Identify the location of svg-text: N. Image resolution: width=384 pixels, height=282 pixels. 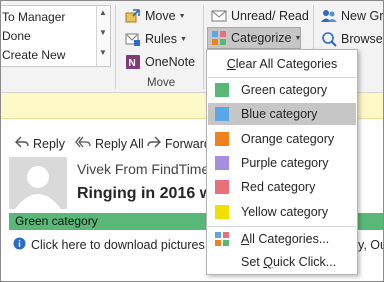
(132, 63).